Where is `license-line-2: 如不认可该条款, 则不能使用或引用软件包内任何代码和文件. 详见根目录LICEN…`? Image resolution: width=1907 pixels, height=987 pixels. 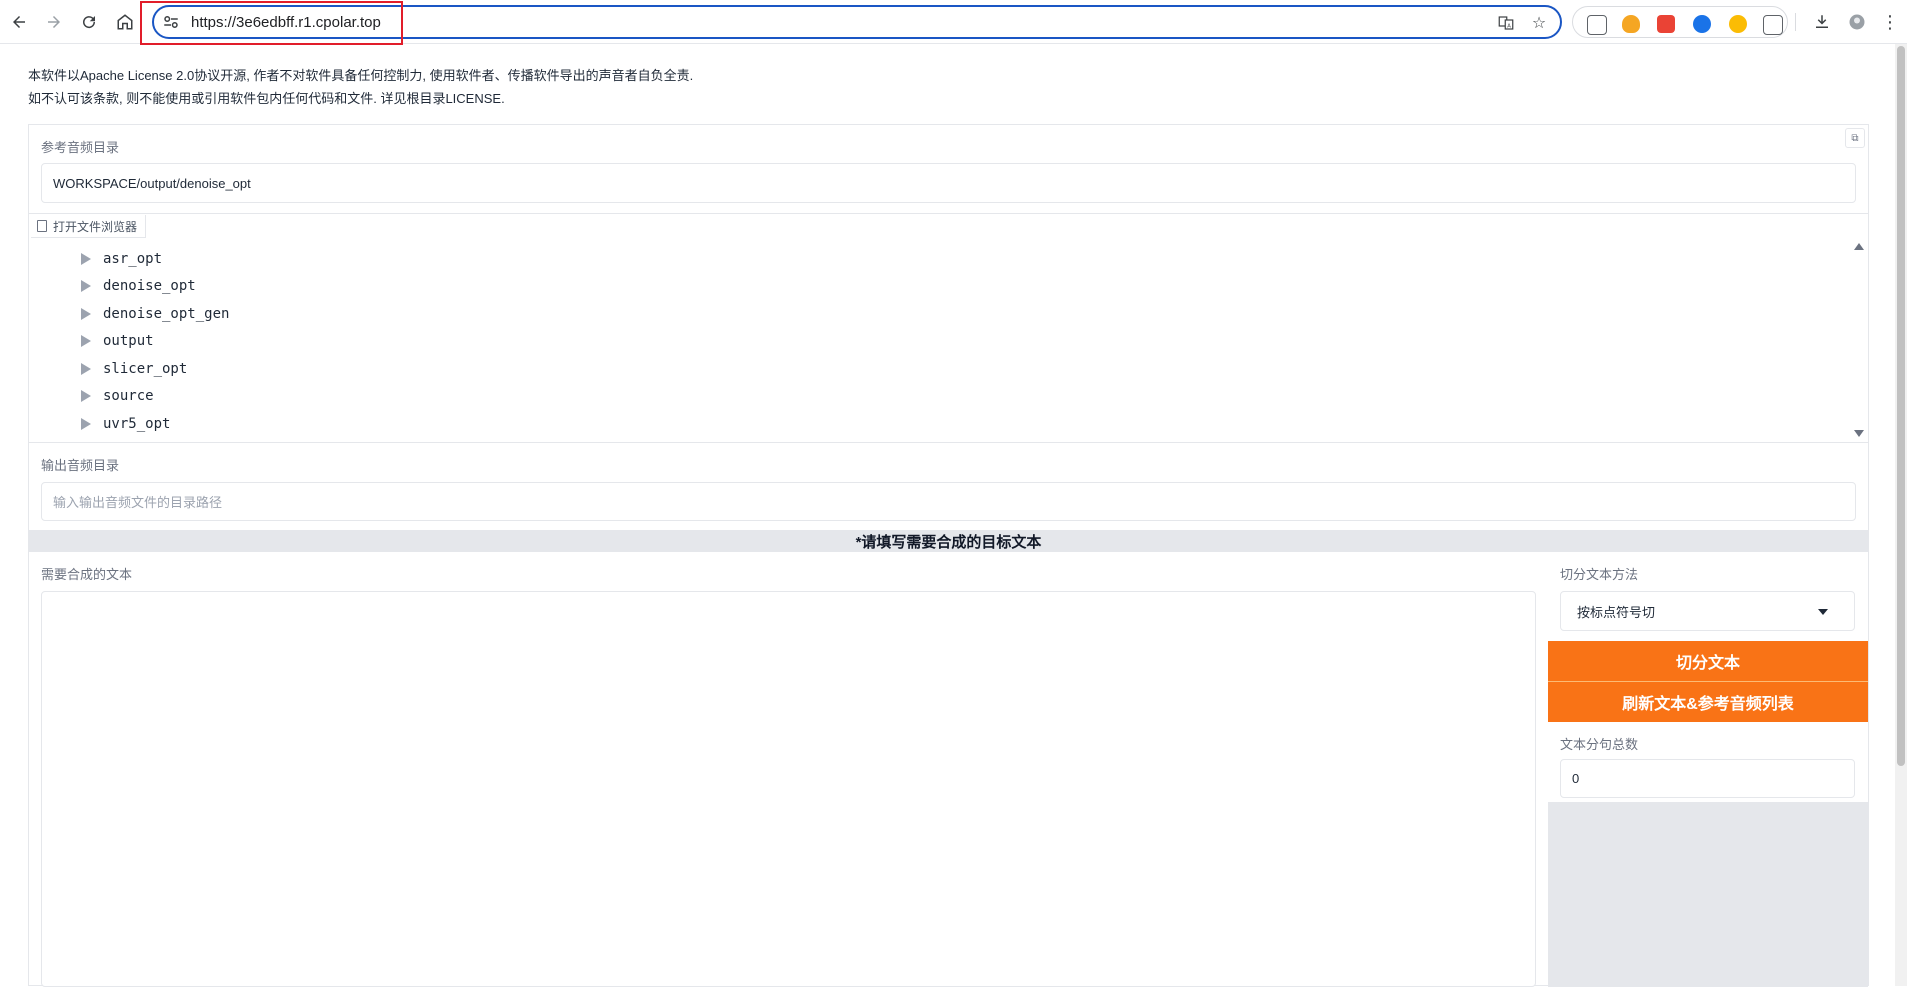 license-line-2: 如不认可该条款, 则不能使用或引用软件包内任何代码和文件. 详见根目录LICEN… is located at coordinates (266, 98).